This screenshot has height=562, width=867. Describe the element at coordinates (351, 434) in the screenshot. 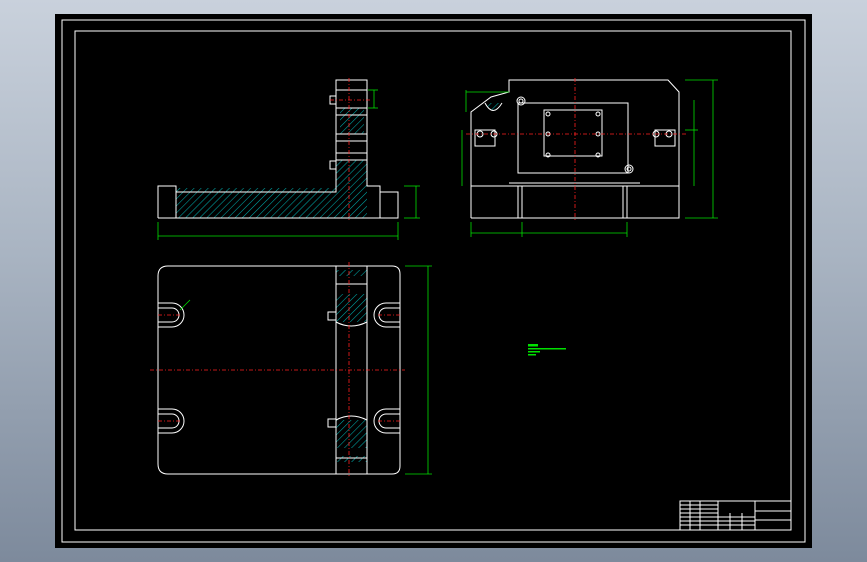

I see `top-hatch-lower` at that location.